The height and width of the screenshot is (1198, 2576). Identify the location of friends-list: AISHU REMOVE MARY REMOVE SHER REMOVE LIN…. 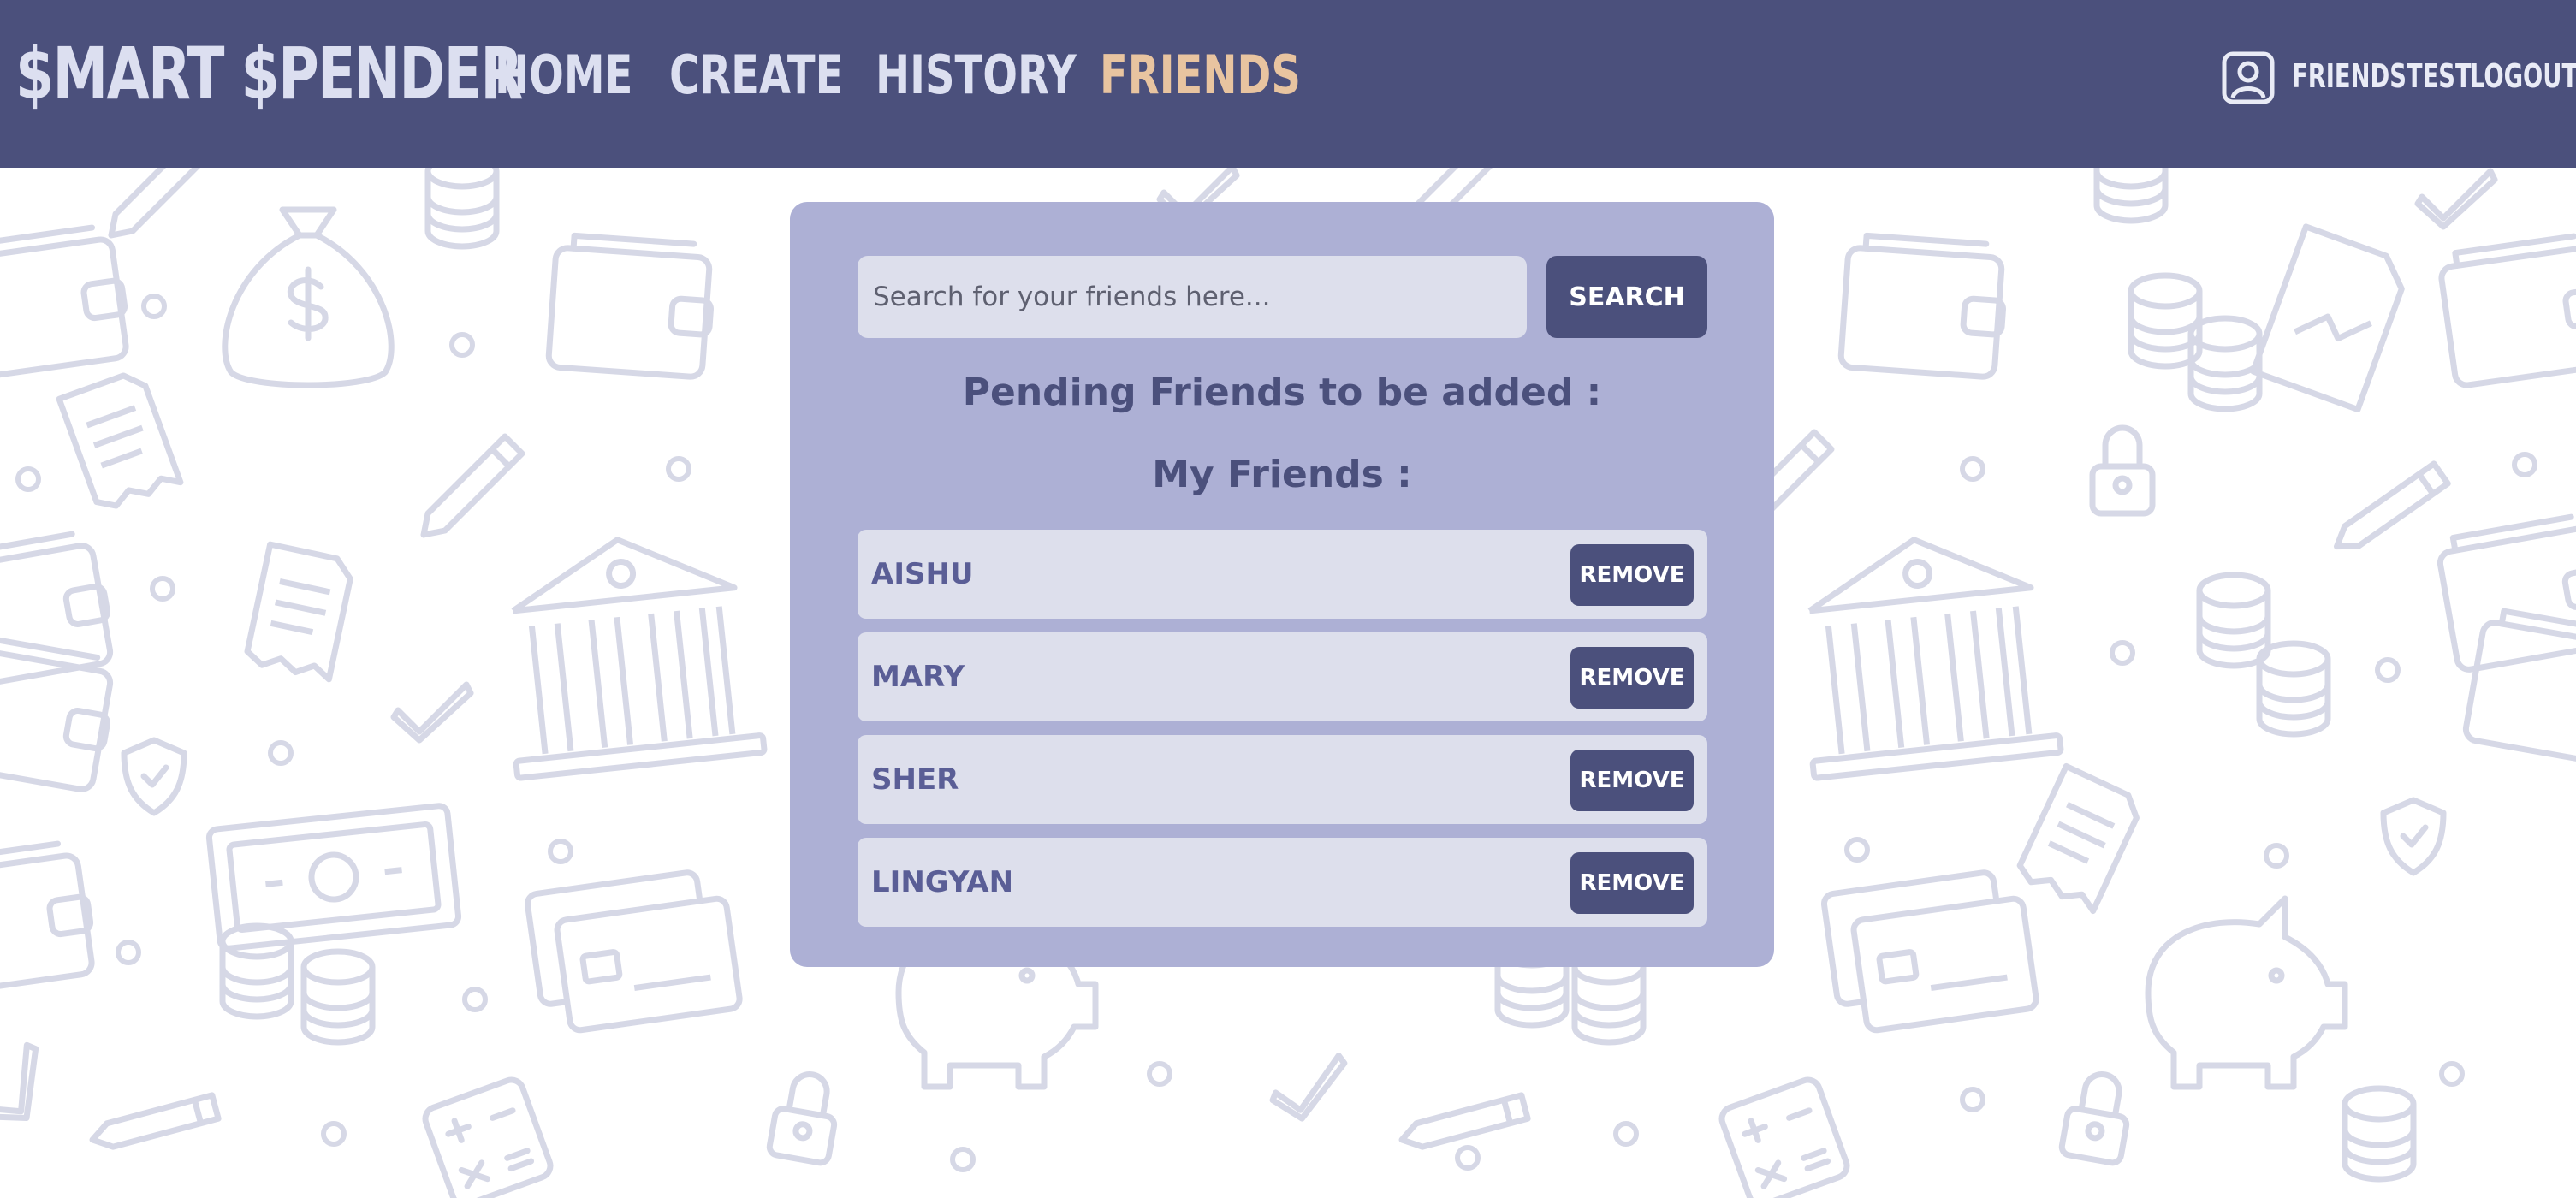
(1282, 735).